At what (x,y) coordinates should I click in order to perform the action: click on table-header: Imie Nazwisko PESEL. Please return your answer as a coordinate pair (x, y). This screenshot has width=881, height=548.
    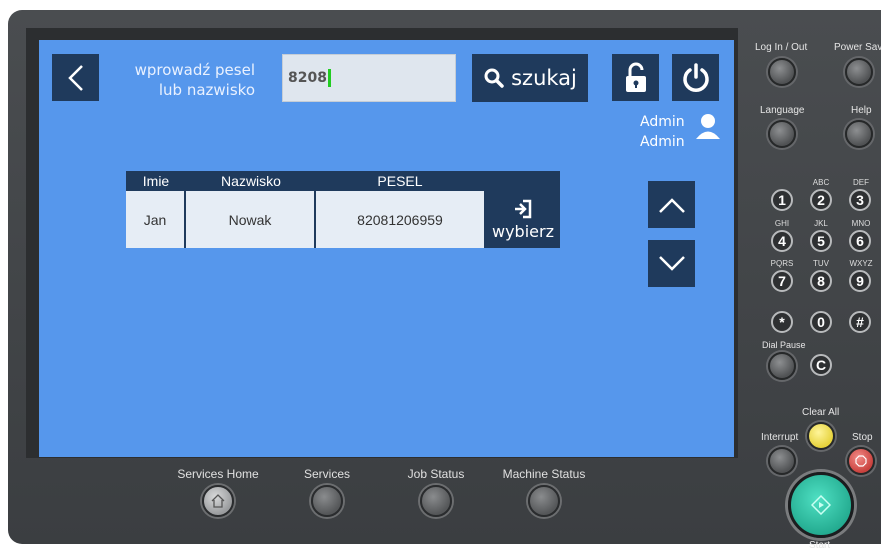
    Looking at the image, I should click on (343, 181).